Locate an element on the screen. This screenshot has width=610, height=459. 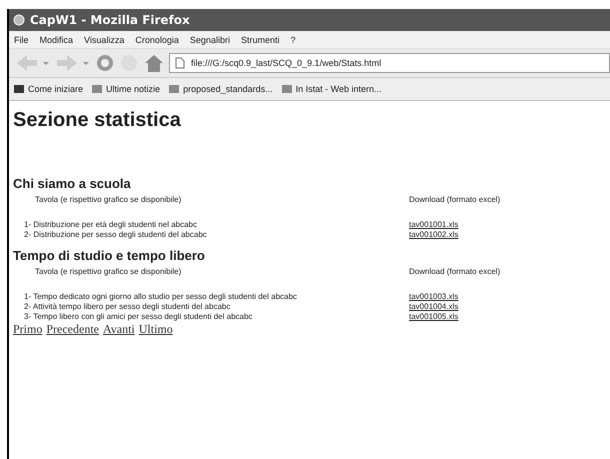
pager-link: Ultimo is located at coordinates (155, 329).